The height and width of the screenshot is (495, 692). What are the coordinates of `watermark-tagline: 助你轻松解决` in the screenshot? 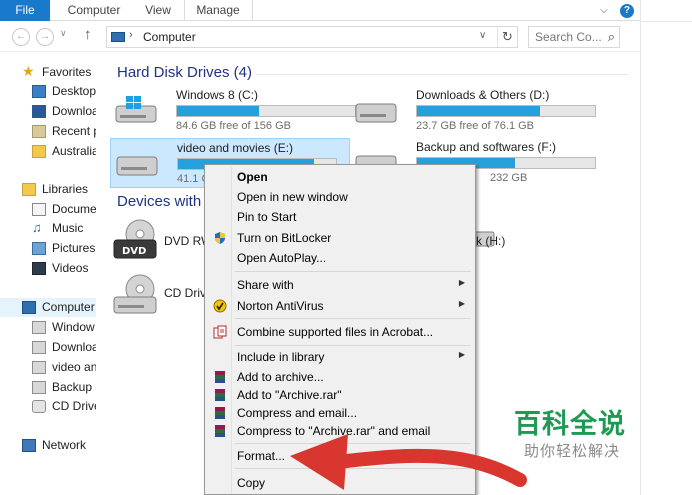 It's located at (572, 451).